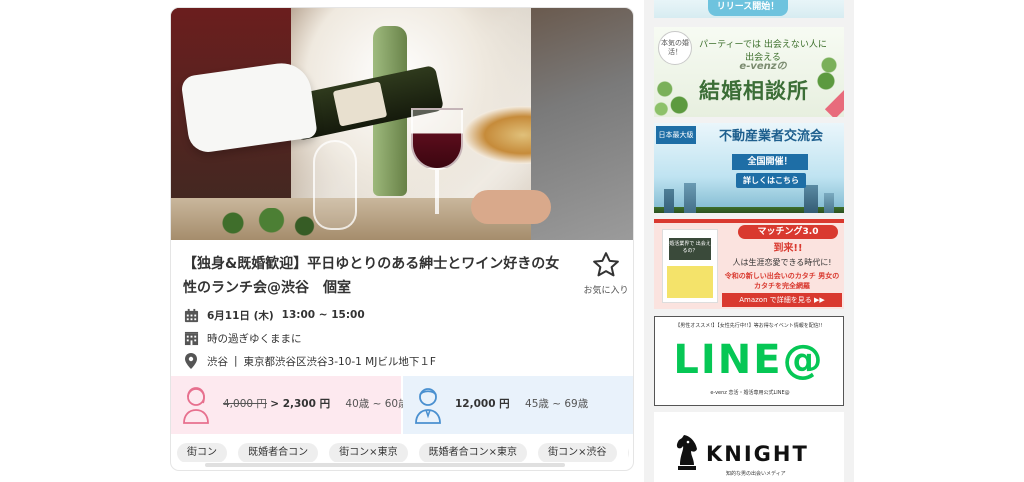  I want to click on male-price: 12,000 円, so click(482, 404).